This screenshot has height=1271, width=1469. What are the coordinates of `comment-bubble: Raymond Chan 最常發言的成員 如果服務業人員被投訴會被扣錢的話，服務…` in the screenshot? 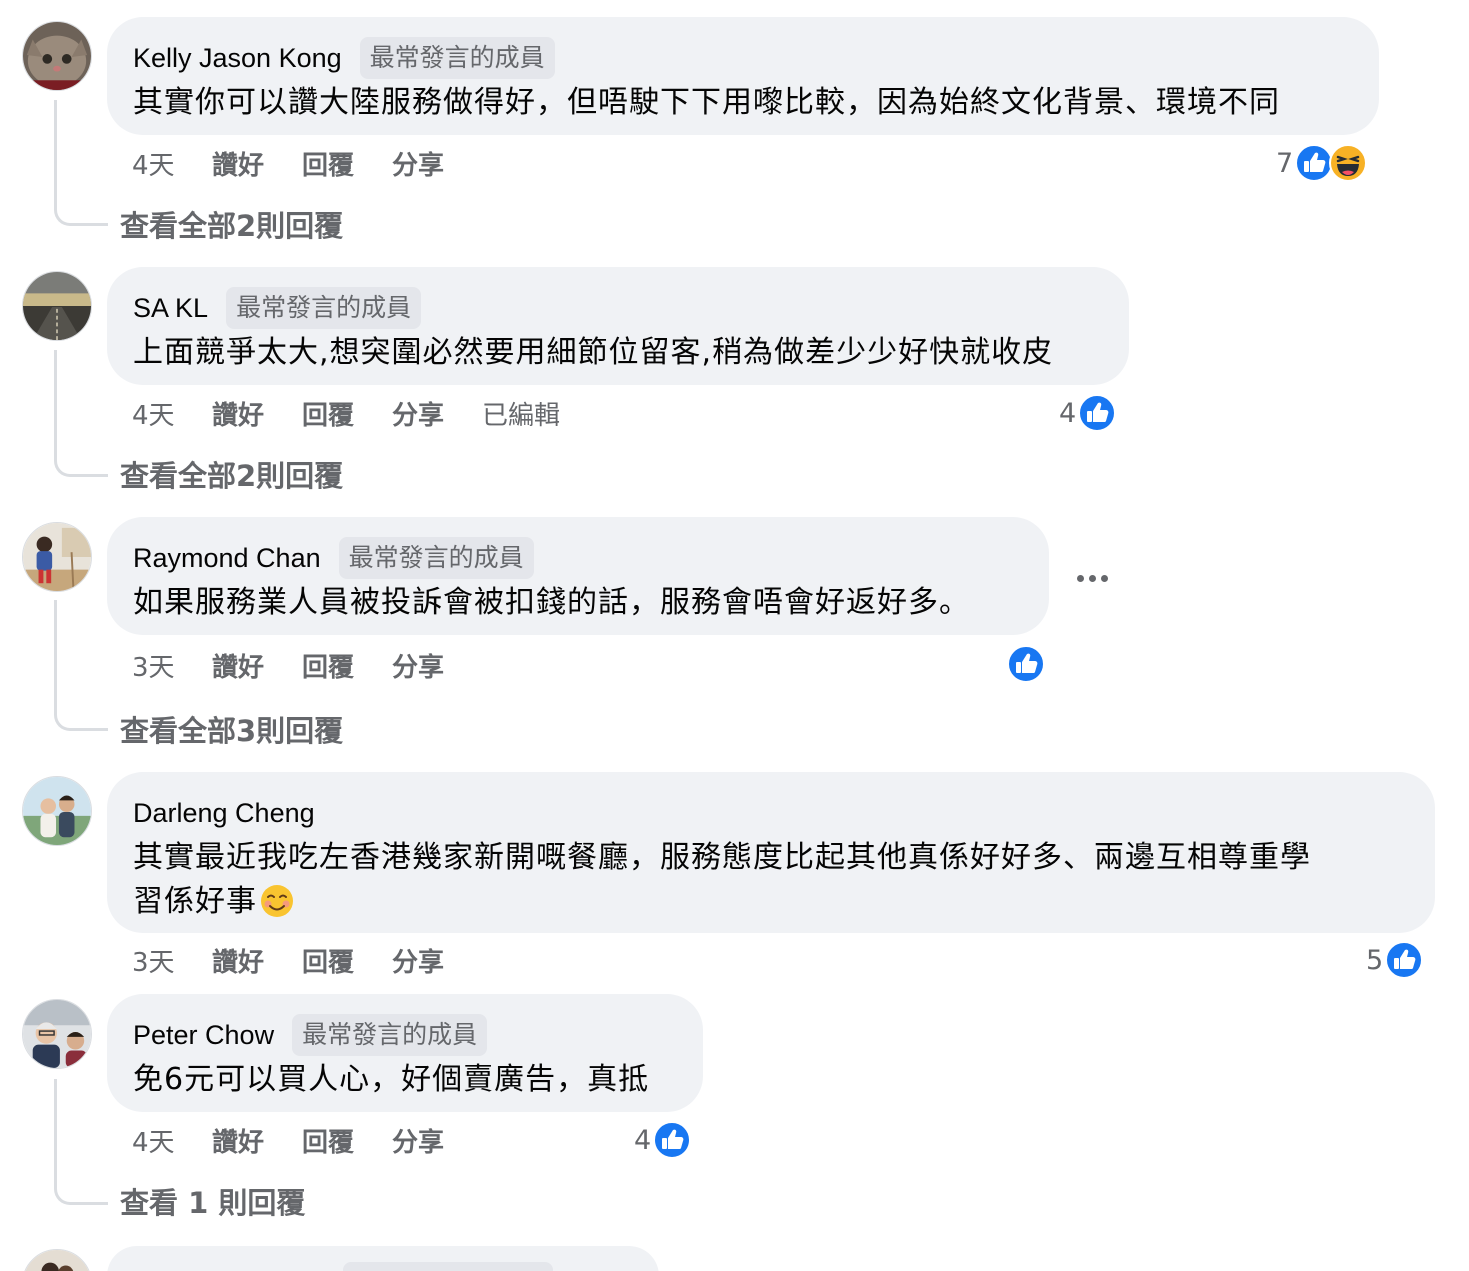 It's located at (578, 576).